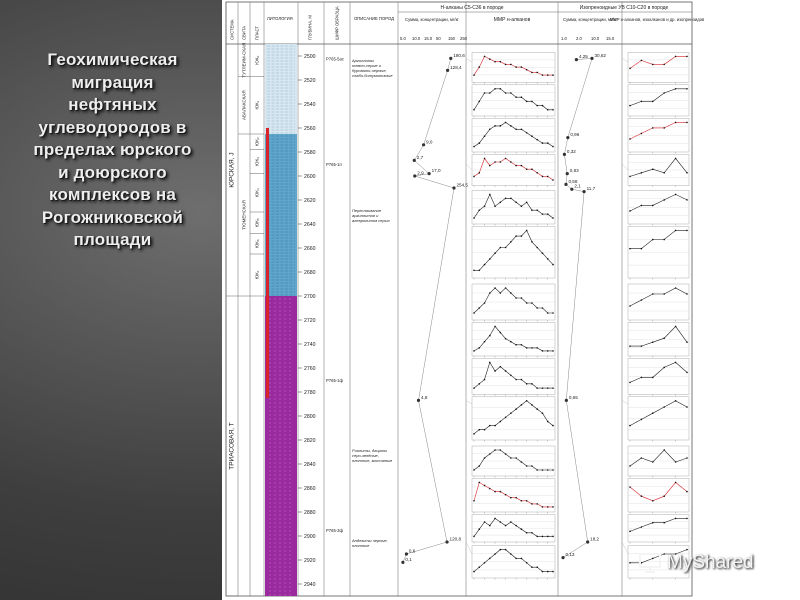 The image size is (800, 600). What do you see at coordinates (310, 513) in the screenshot?
I see `depth-label: 2880` at bounding box center [310, 513].